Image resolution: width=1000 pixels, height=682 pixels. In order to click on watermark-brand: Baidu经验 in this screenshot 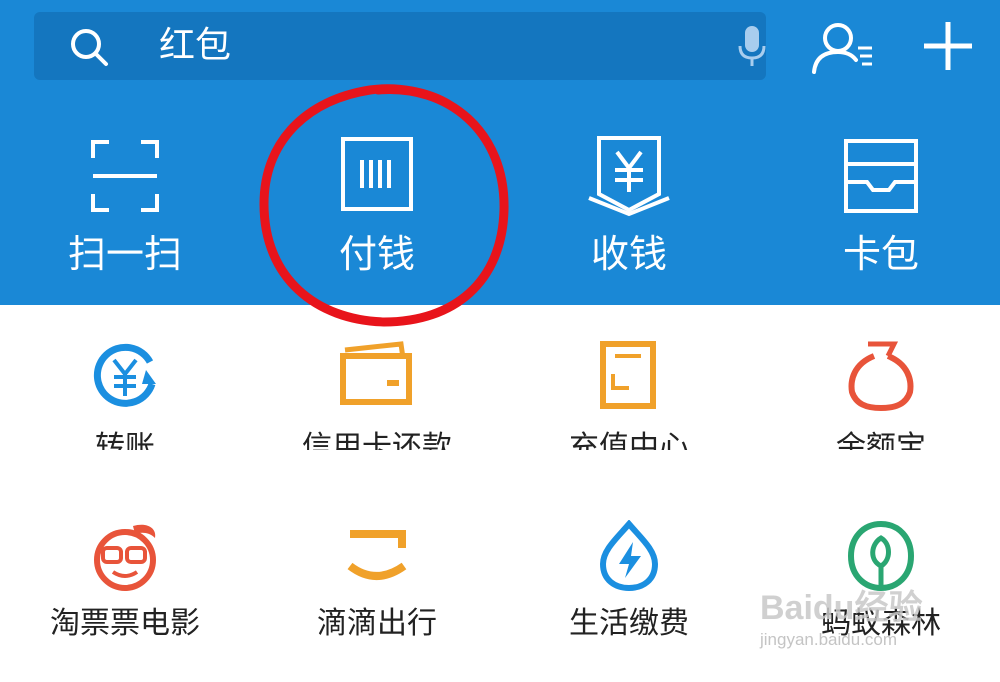, I will do `click(841, 608)`.